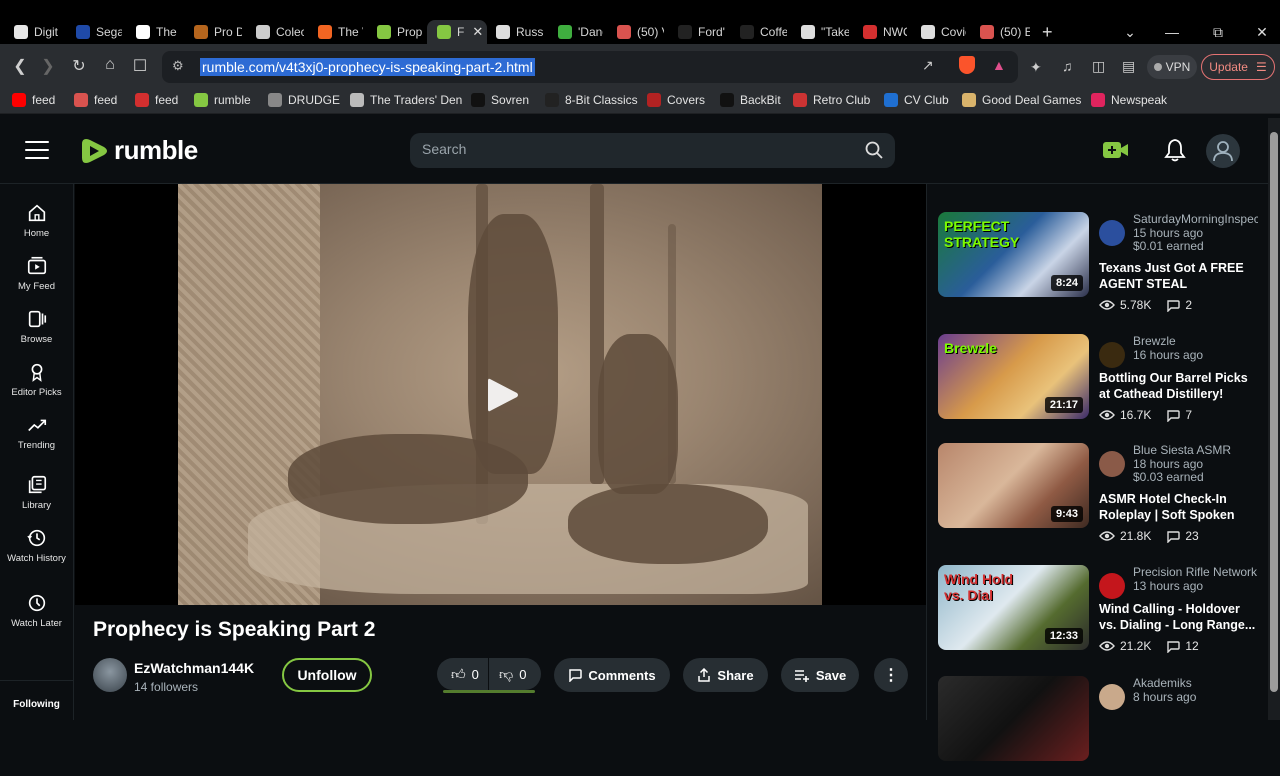 The width and height of the screenshot is (1280, 776). What do you see at coordinates (153, 32) in the screenshot?
I see `browser-tab: The T` at bounding box center [153, 32].